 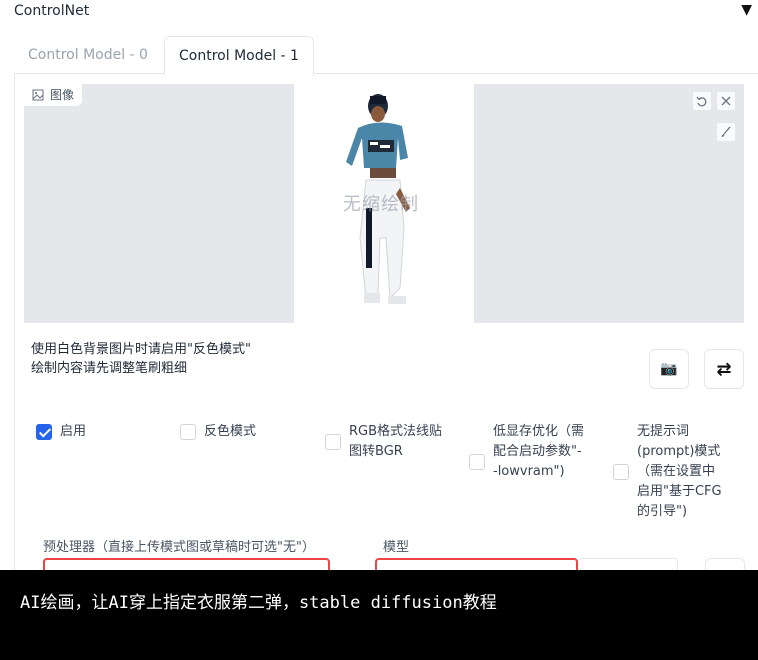 What do you see at coordinates (396, 441) in the screenshot?
I see `rgb-to-bgr-label: RGB格式法线贴图转BGR` at bounding box center [396, 441].